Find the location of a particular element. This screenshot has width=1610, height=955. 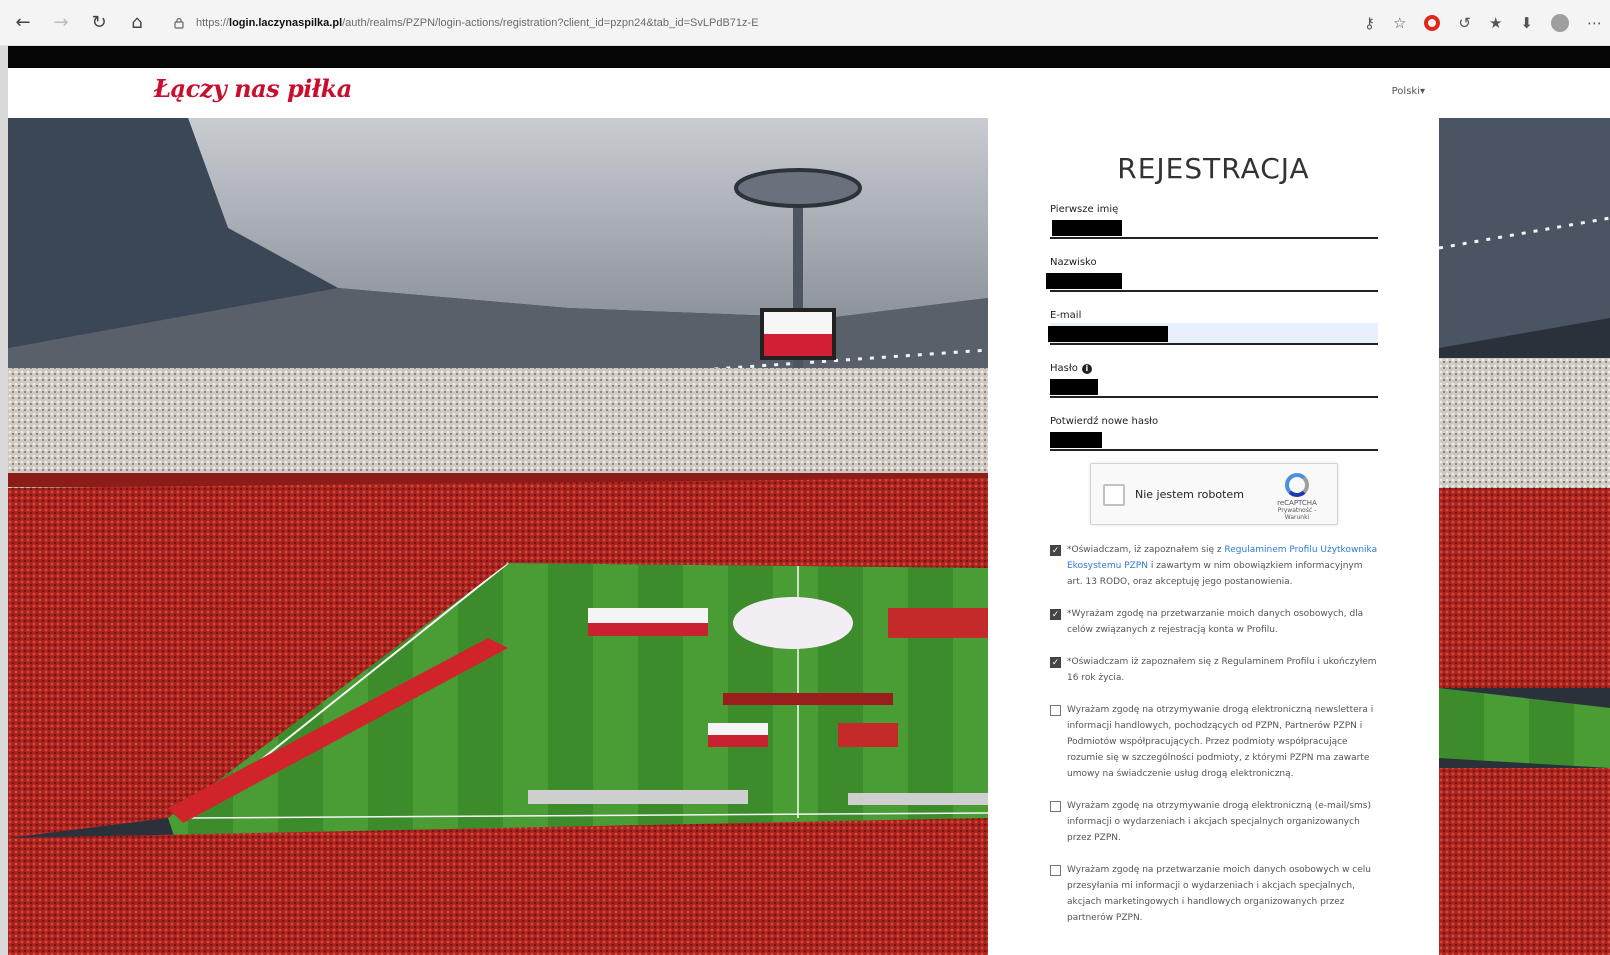

last-name-input is located at coordinates (1212, 281).